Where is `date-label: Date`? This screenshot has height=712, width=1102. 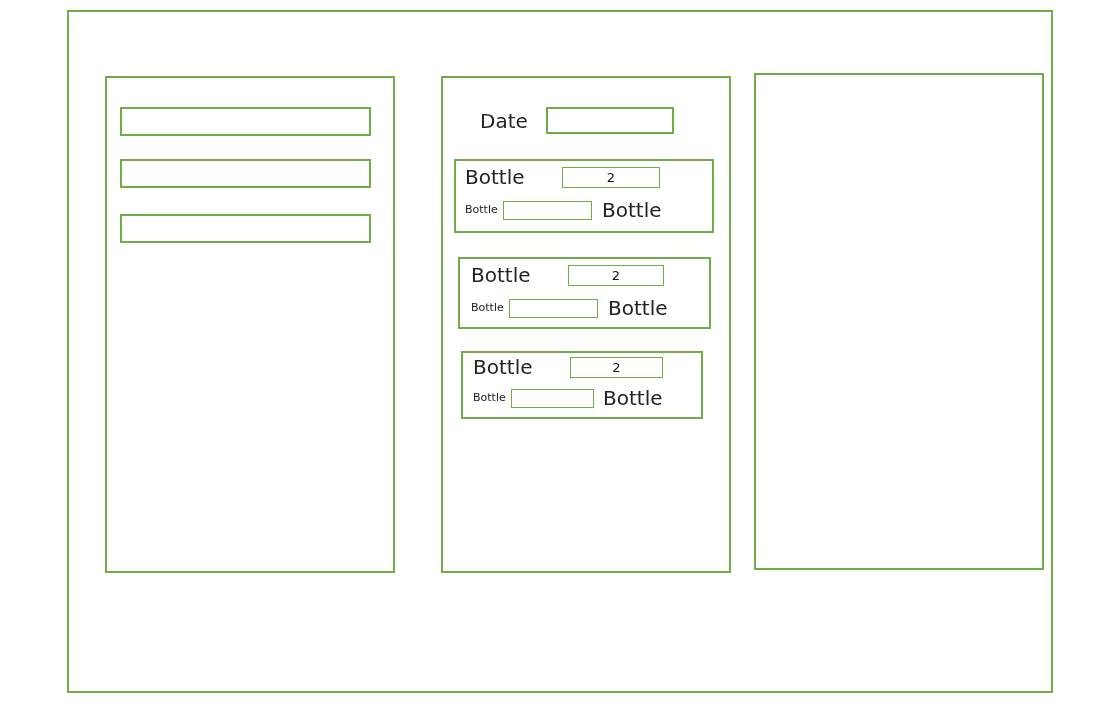 date-label: Date is located at coordinates (504, 120).